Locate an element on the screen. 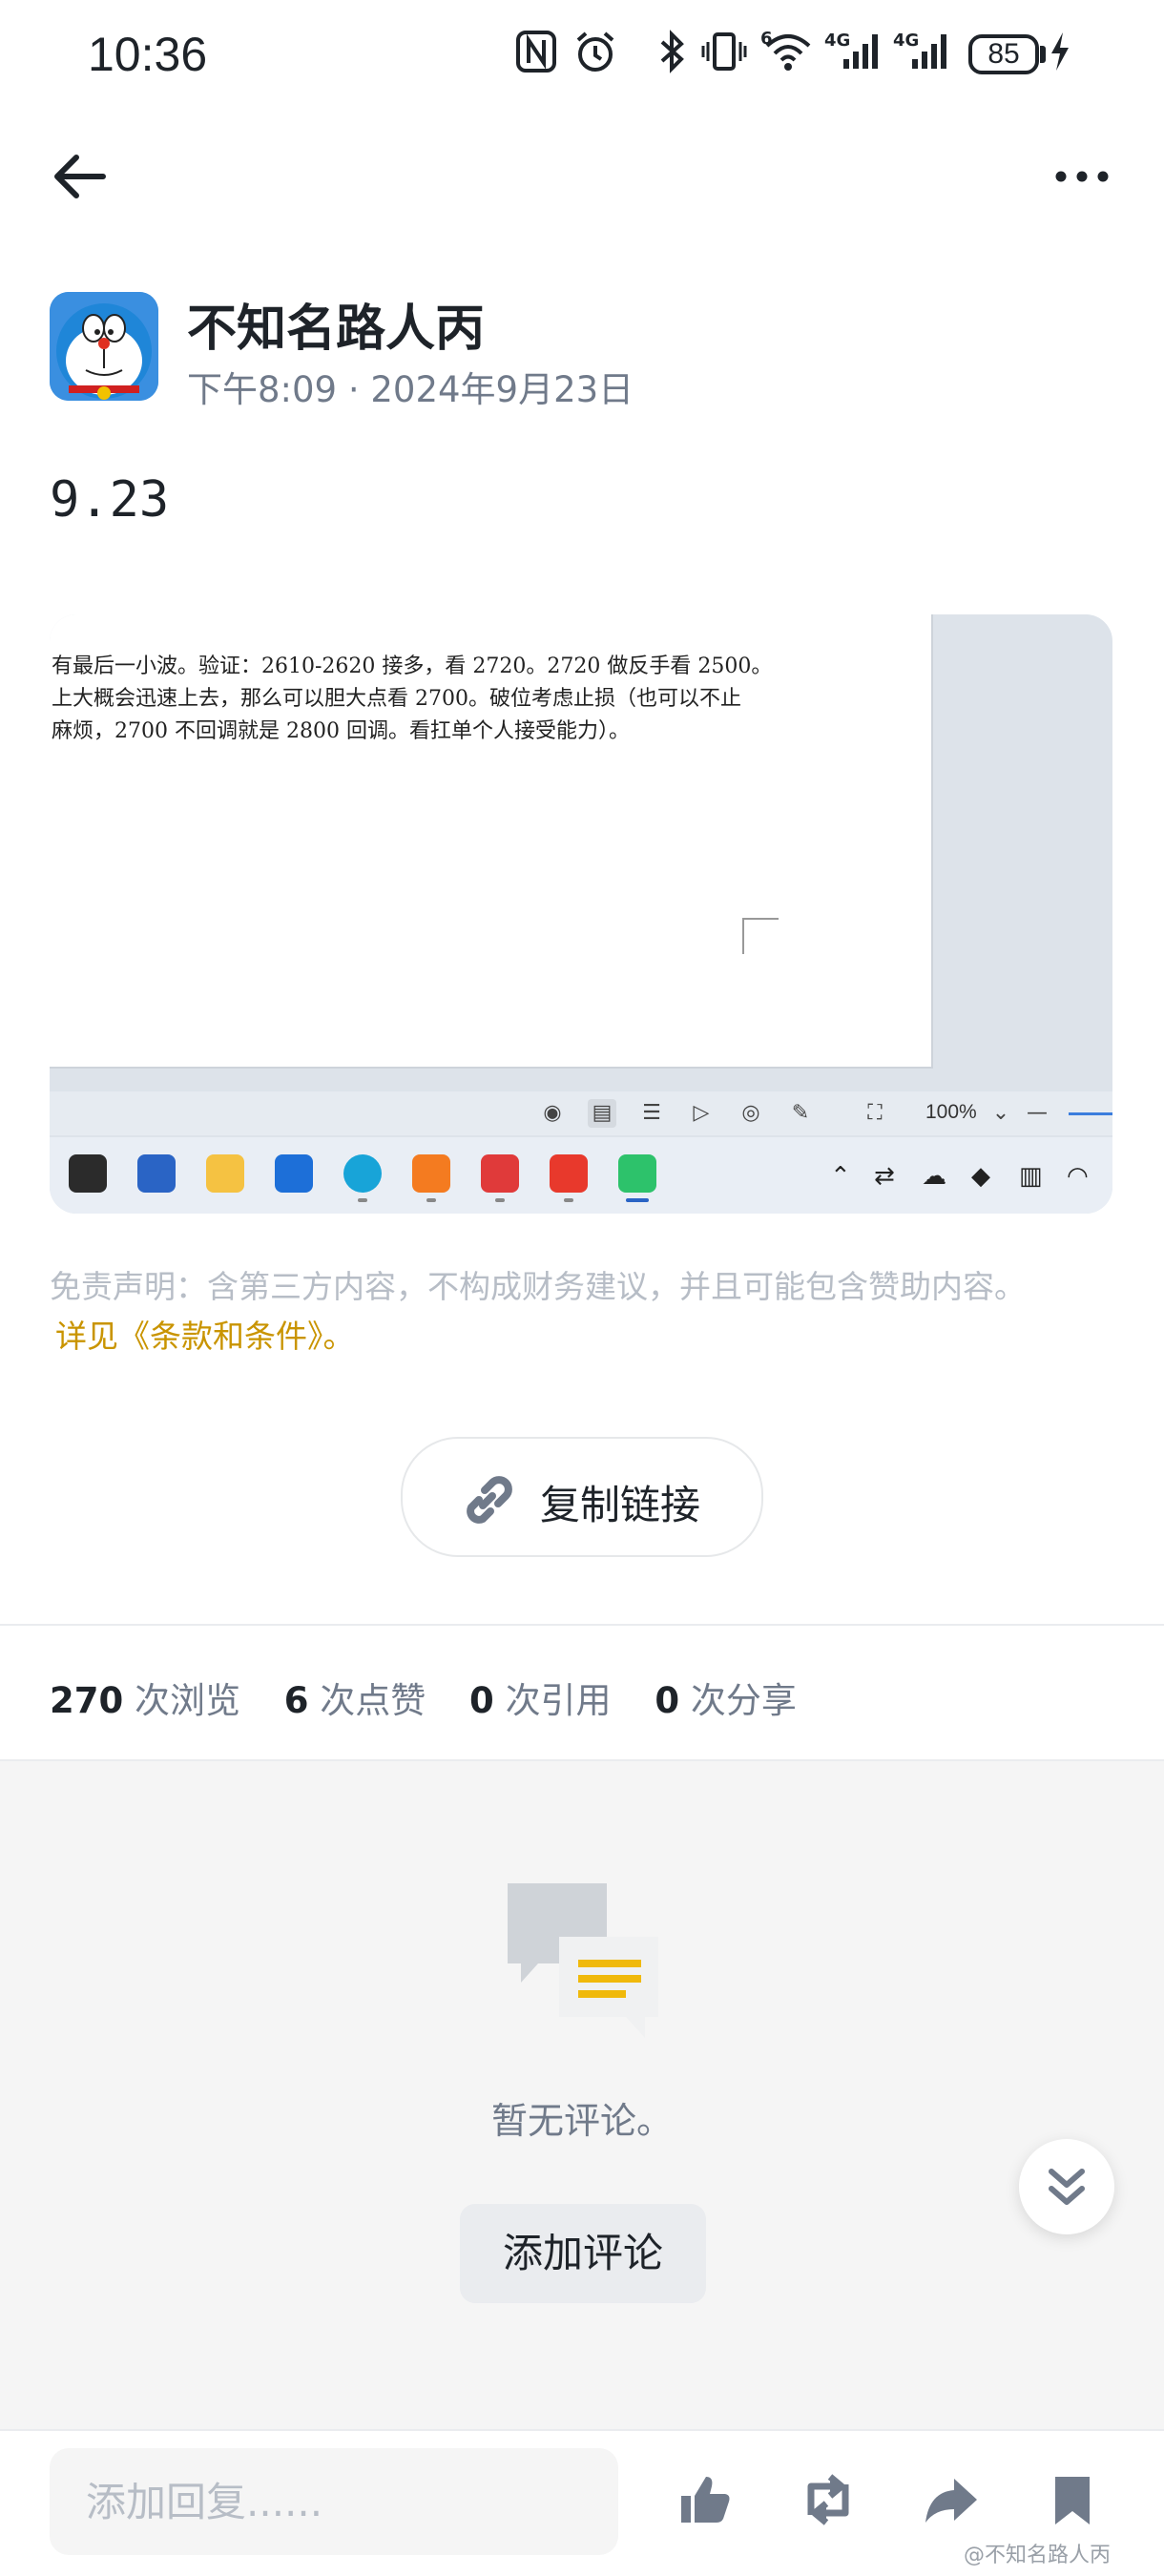  reply-input is located at coordinates (334, 2501).